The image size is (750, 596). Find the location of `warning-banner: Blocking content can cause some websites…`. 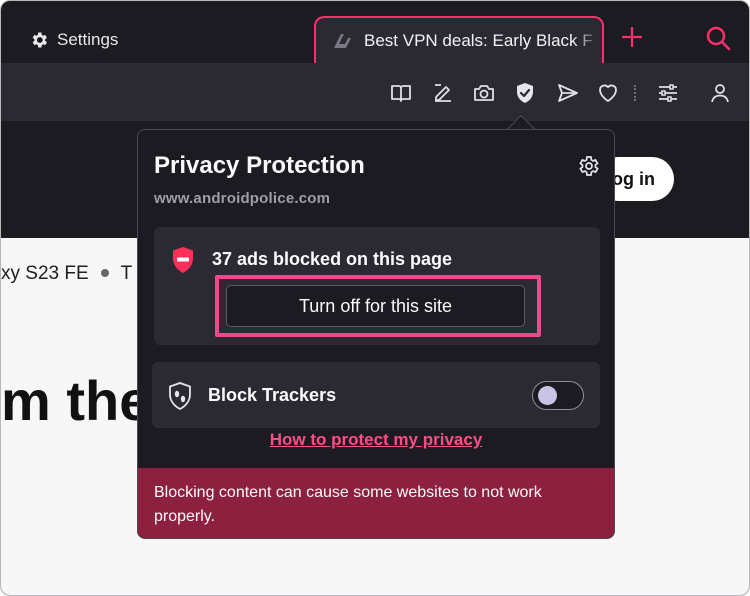

warning-banner: Blocking content can cause some websites… is located at coordinates (376, 503).